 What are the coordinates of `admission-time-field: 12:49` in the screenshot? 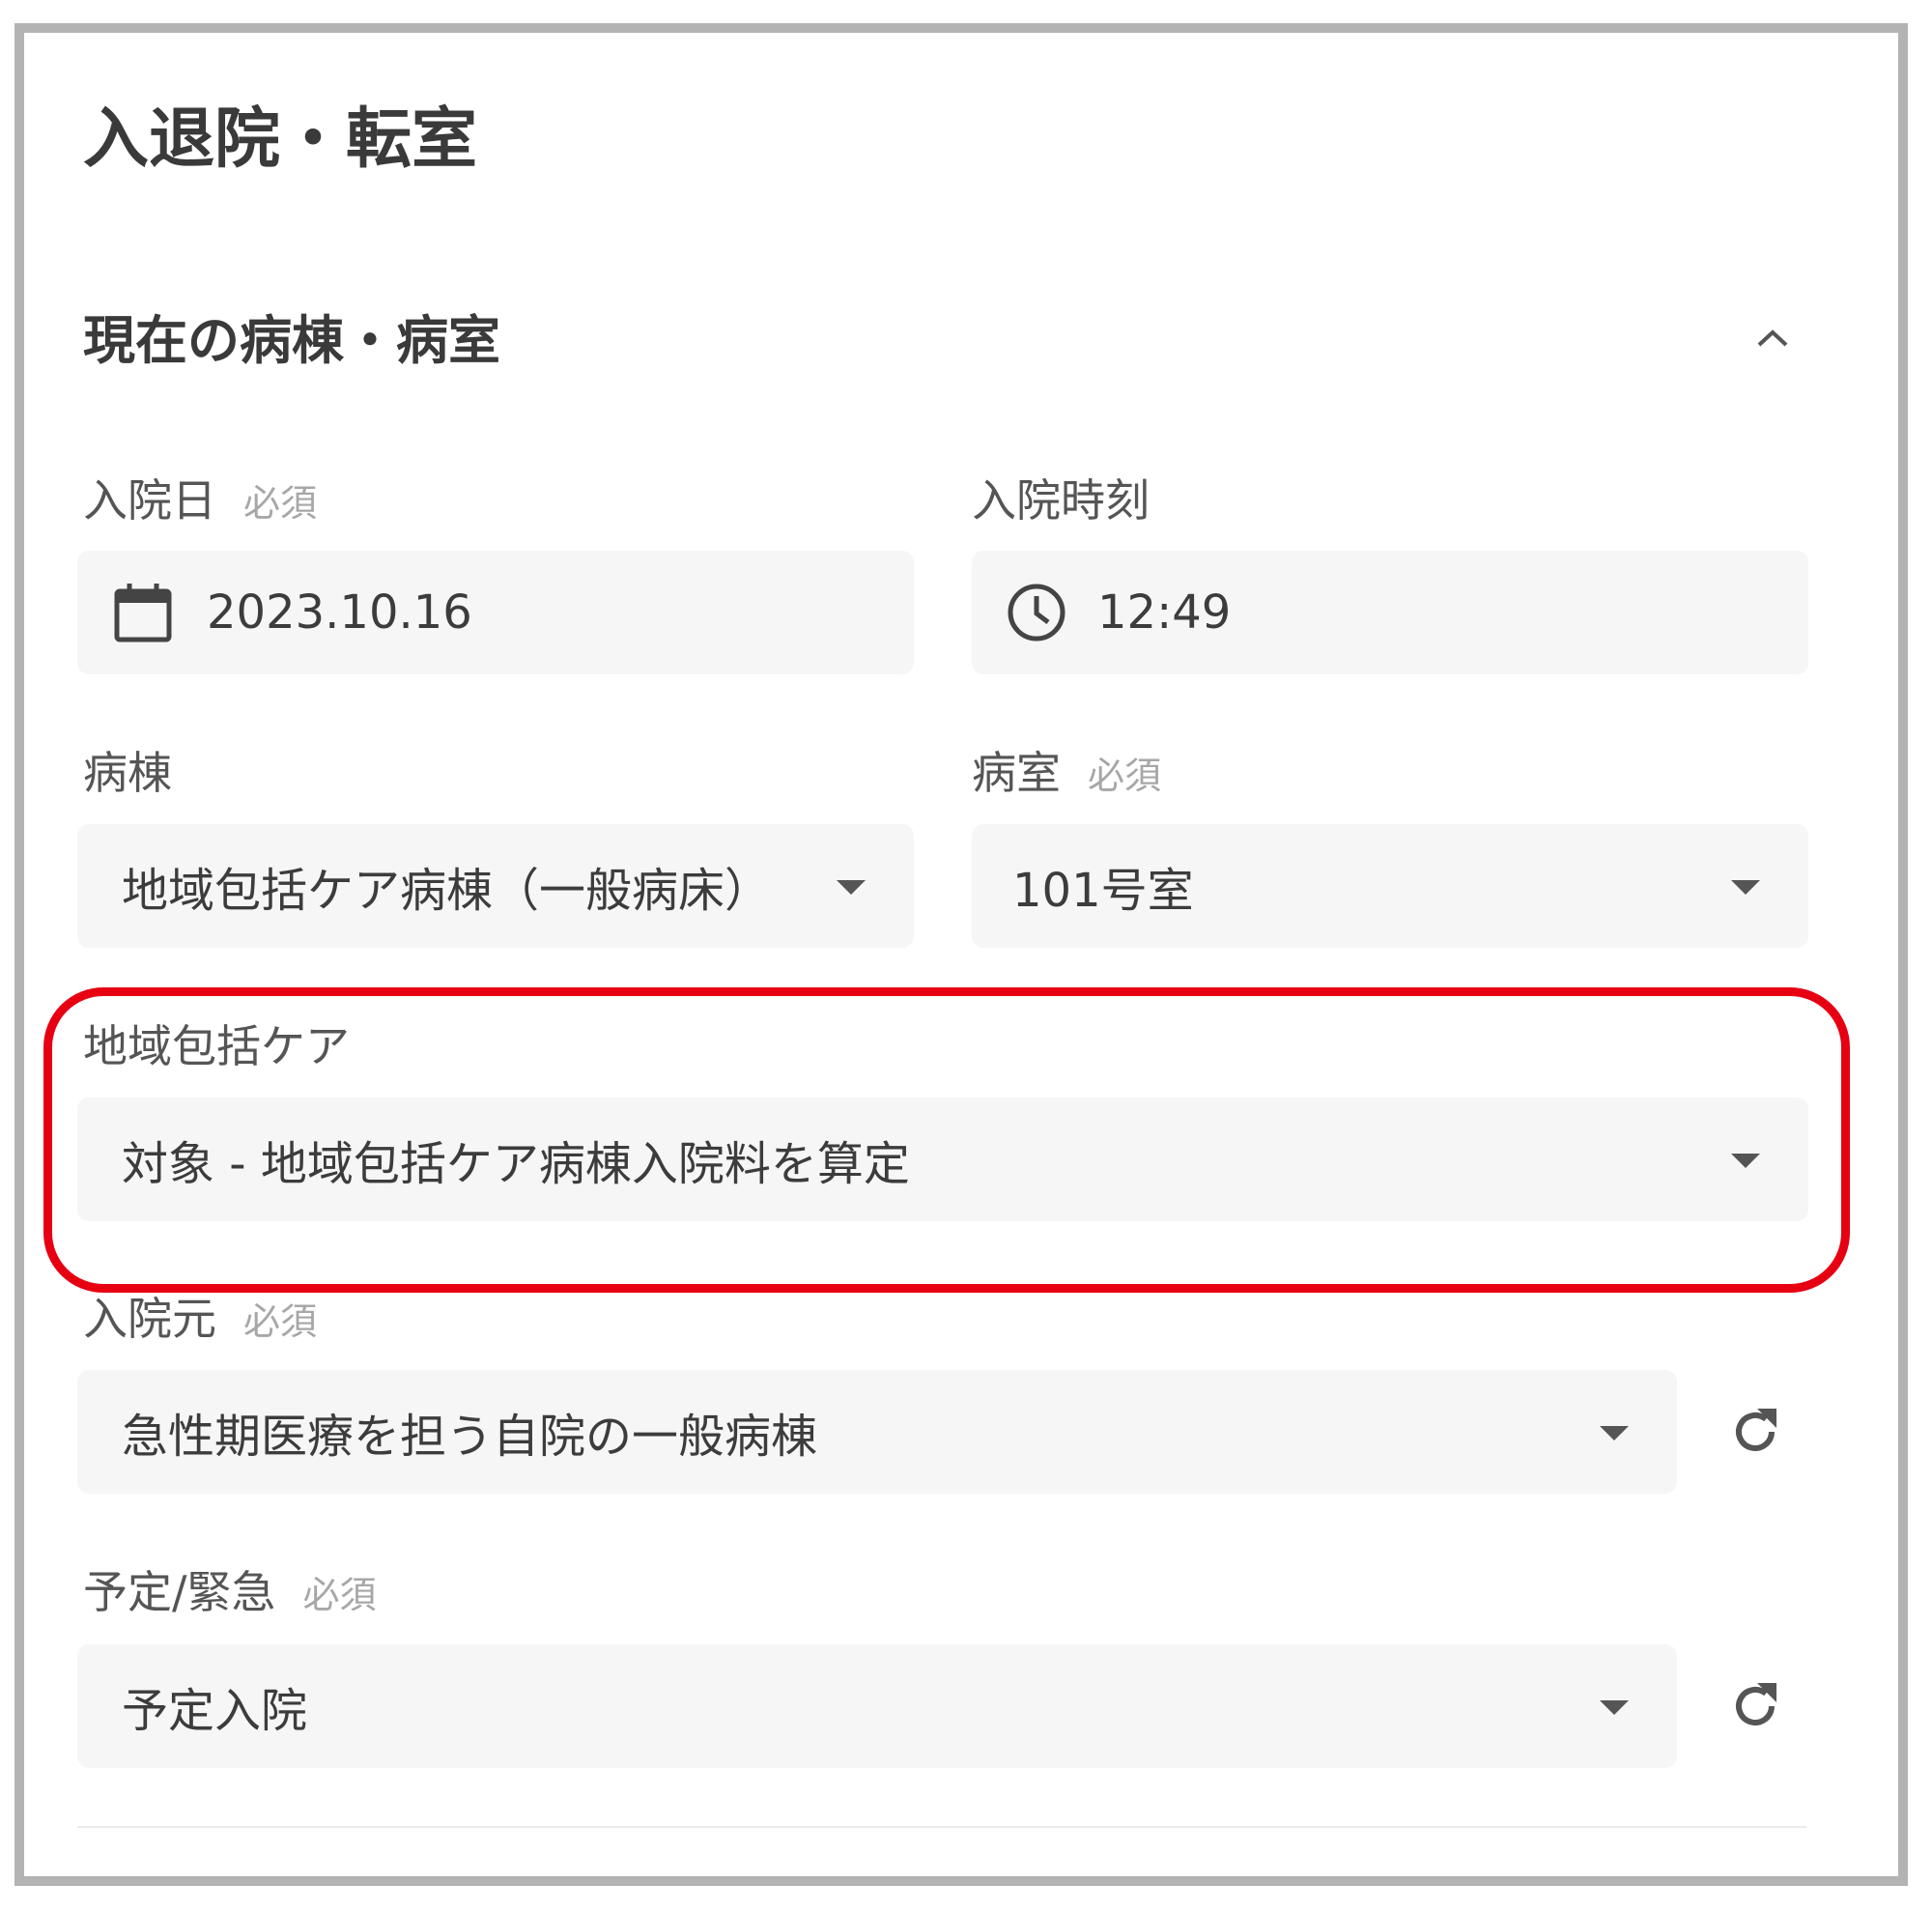 It's located at (1390, 612).